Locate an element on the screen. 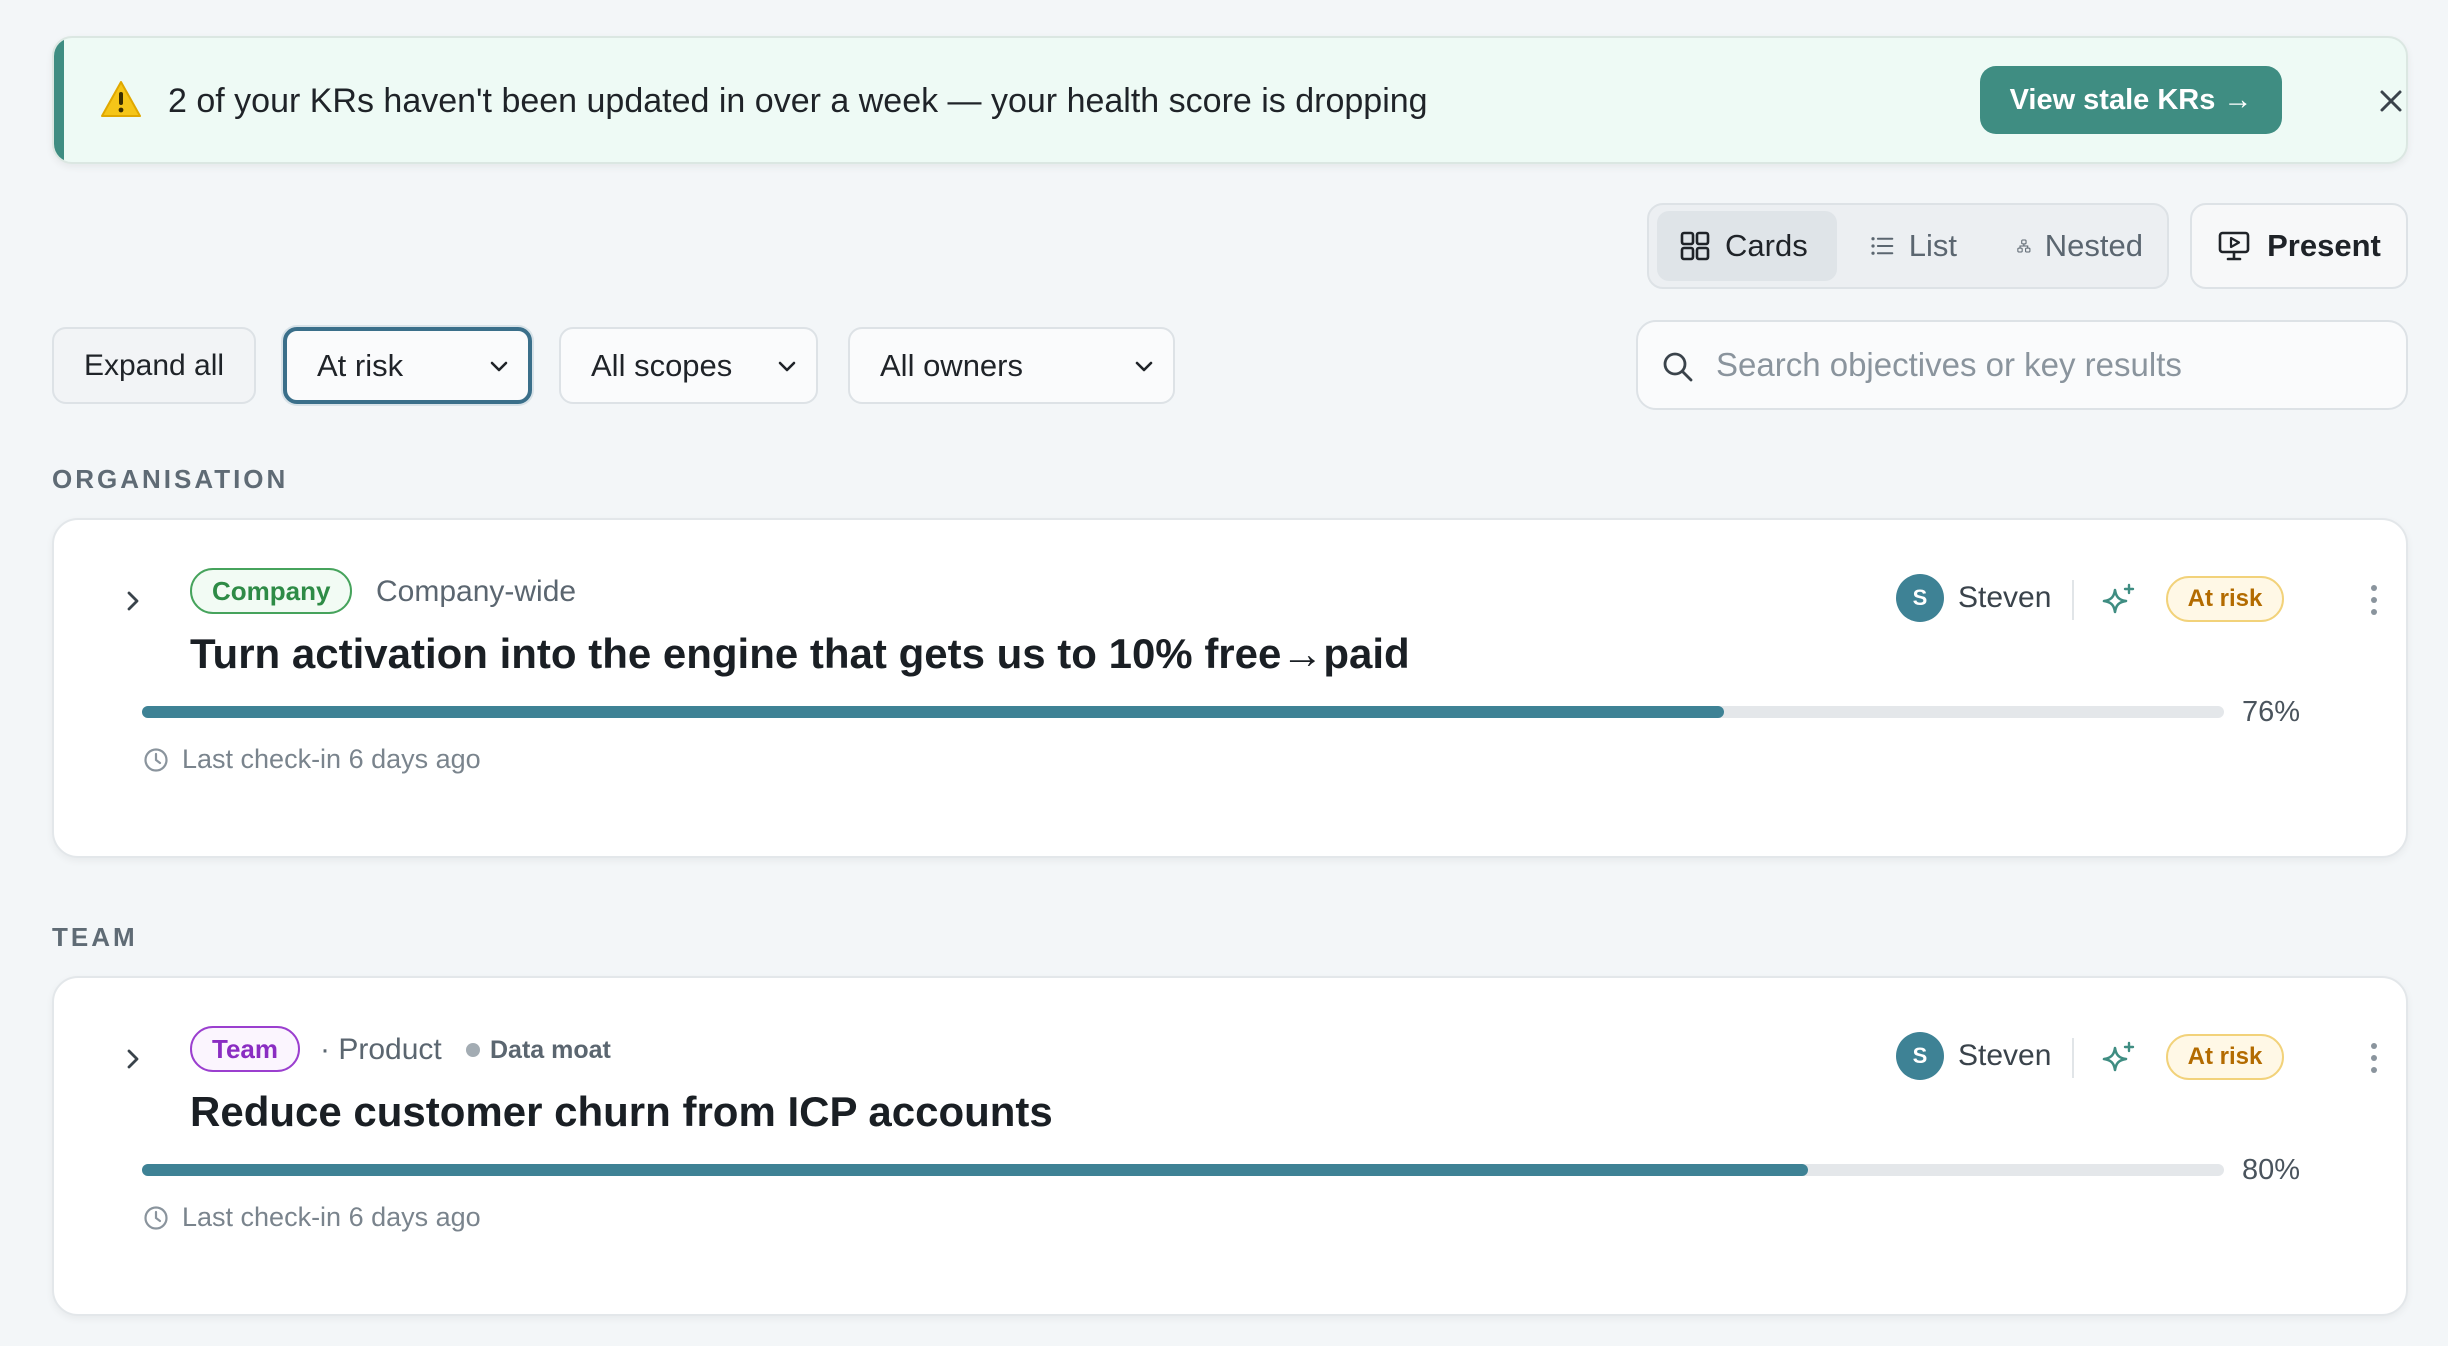 The height and width of the screenshot is (1346, 2448). search-input is located at coordinates (2046, 365).